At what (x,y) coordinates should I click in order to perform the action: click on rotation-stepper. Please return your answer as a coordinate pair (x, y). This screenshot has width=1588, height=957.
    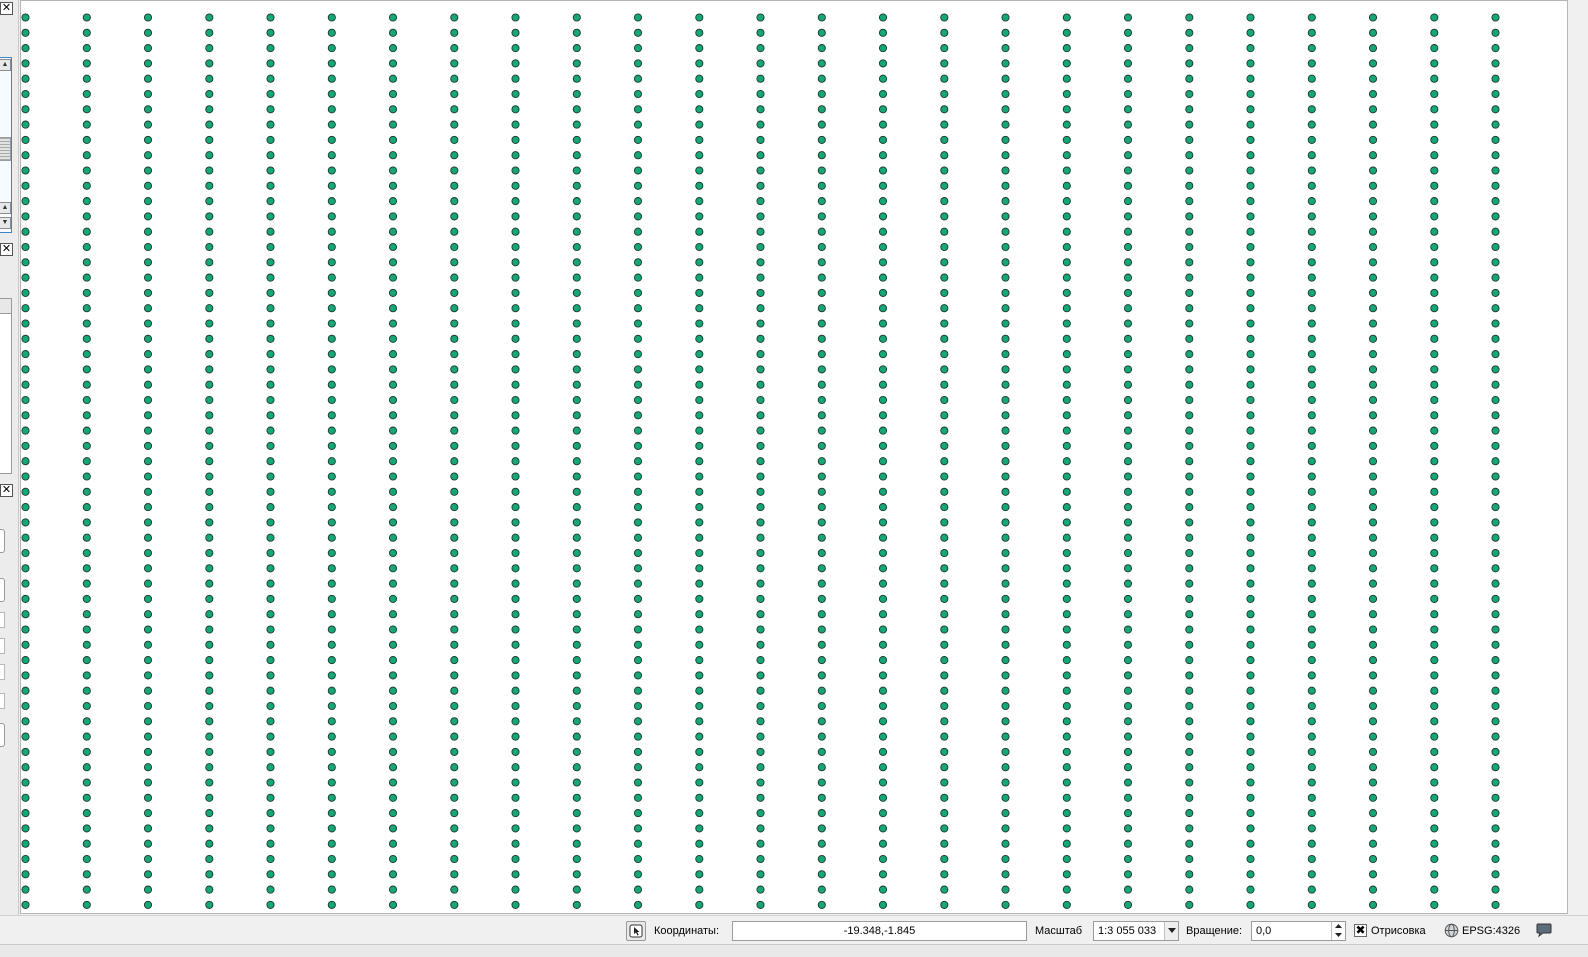
    Looking at the image, I should click on (1338, 930).